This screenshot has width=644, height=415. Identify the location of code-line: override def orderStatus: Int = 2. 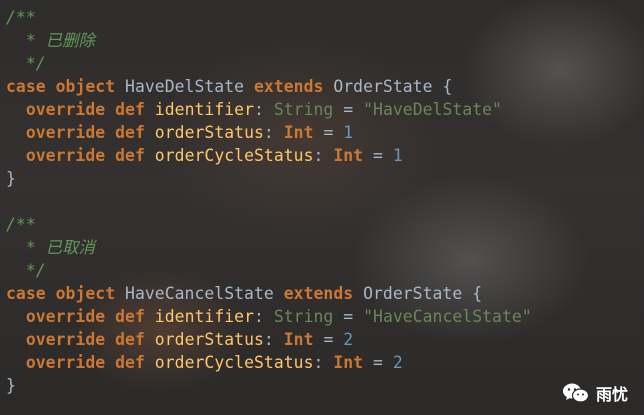
(269, 339).